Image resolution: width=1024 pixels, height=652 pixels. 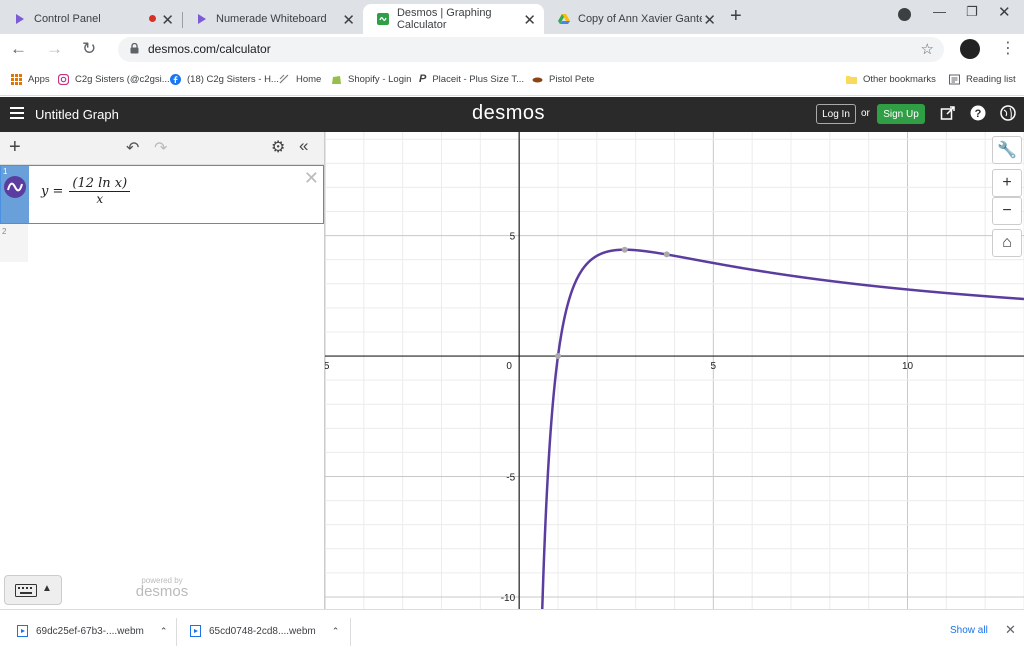 I want to click on desmos-favicon-icon, so click(x=383, y=19).